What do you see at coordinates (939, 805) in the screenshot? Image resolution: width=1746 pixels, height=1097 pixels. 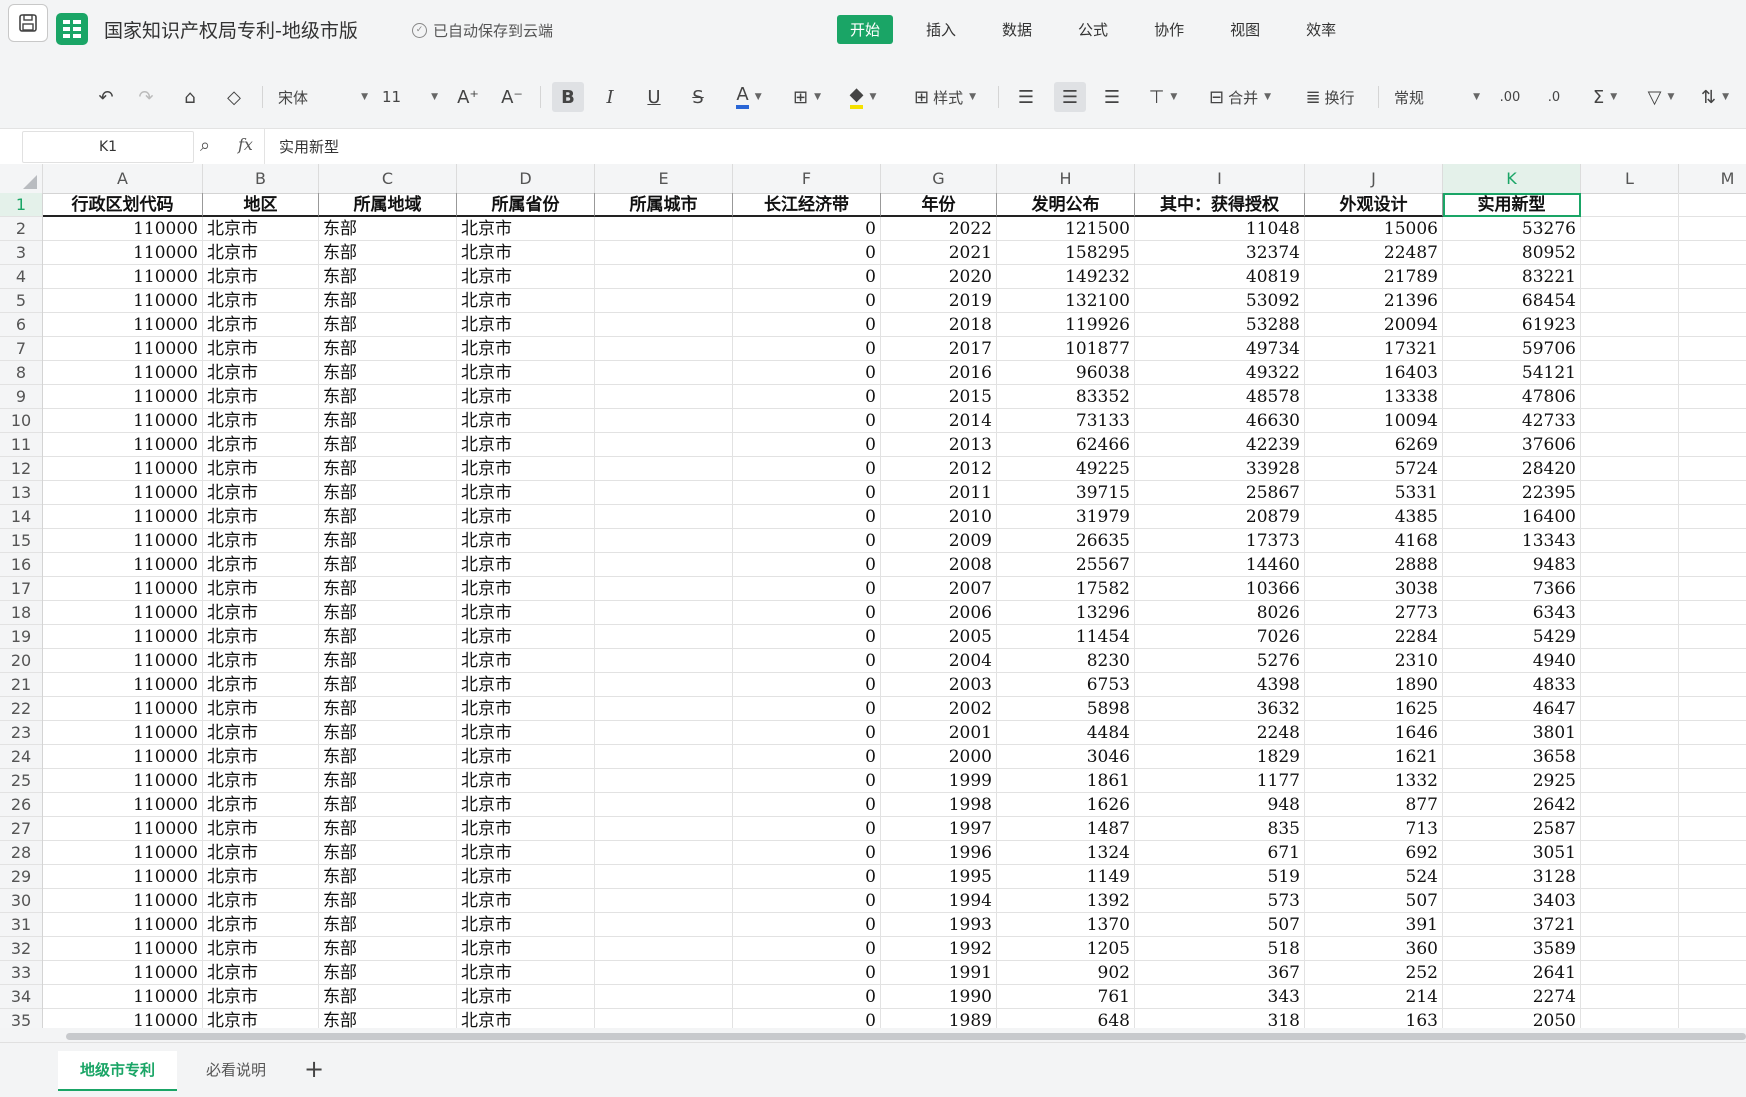 I see `cell: 1998` at bounding box center [939, 805].